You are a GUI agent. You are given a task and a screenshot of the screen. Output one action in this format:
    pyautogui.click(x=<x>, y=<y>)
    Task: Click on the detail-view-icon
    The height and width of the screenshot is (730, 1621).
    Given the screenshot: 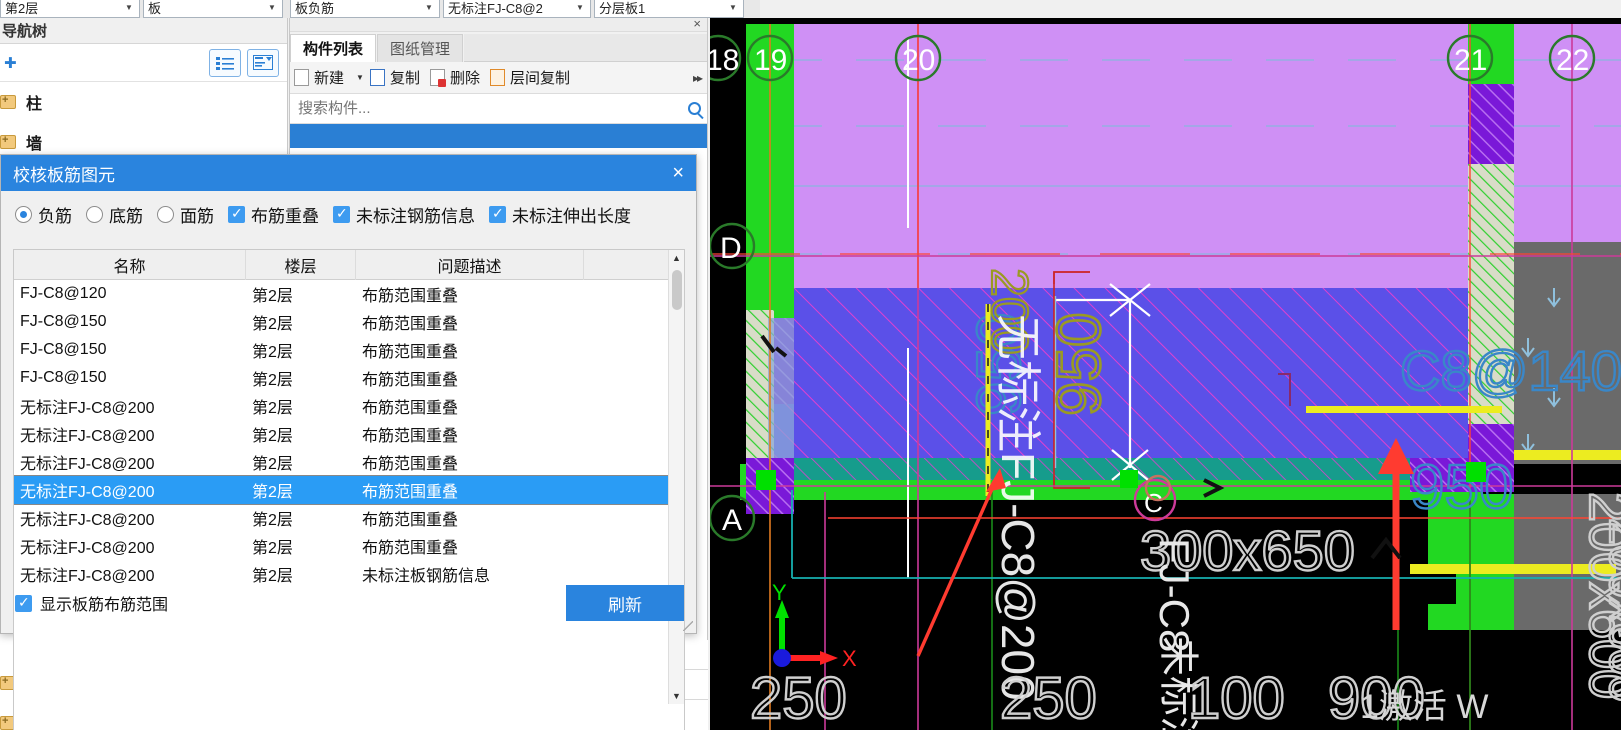 What is the action you would take?
    pyautogui.click(x=263, y=62)
    